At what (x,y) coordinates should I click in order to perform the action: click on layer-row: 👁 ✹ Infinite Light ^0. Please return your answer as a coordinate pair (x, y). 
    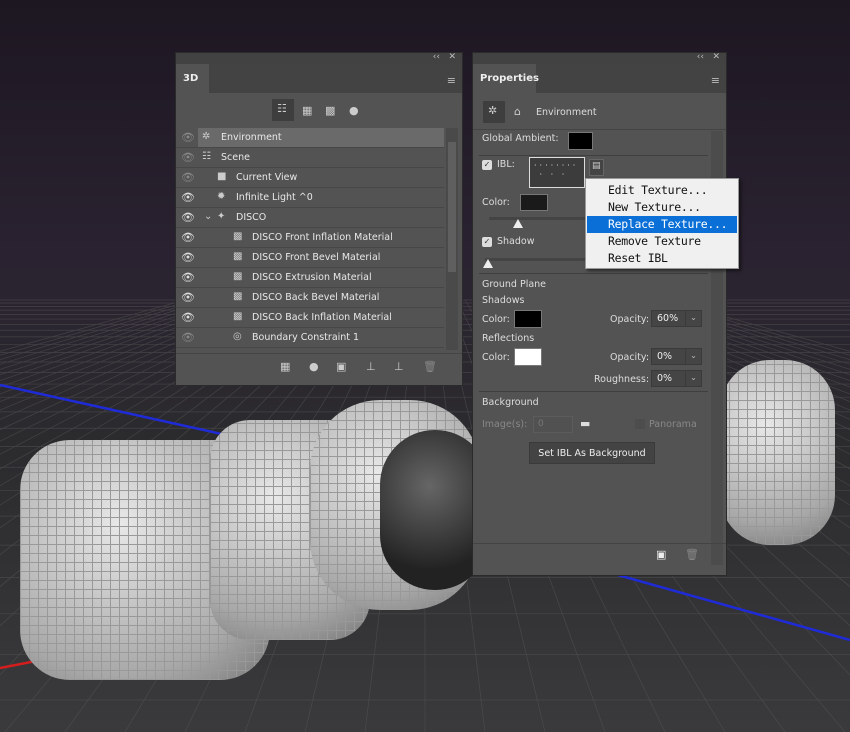
    Looking at the image, I should click on (310, 198).